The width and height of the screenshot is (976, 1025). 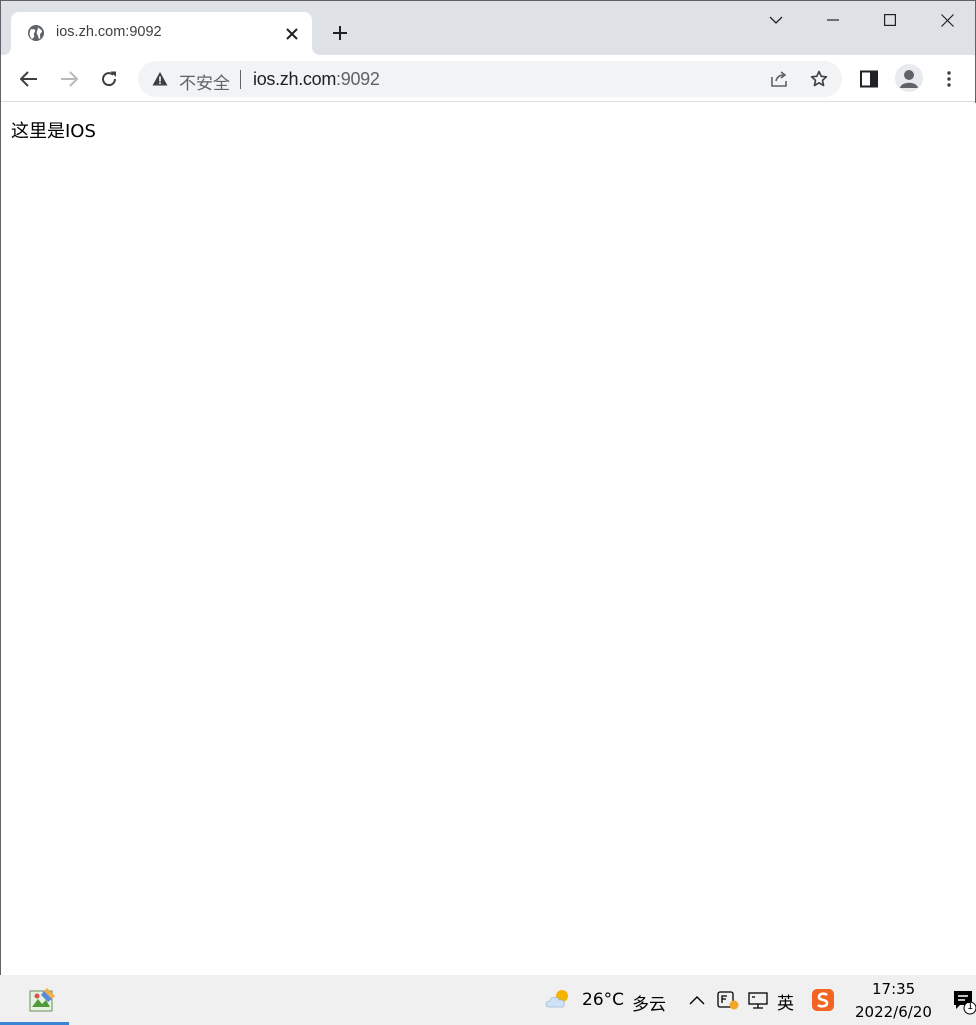 What do you see at coordinates (909, 78) in the screenshot?
I see `profile-avatar-icon` at bounding box center [909, 78].